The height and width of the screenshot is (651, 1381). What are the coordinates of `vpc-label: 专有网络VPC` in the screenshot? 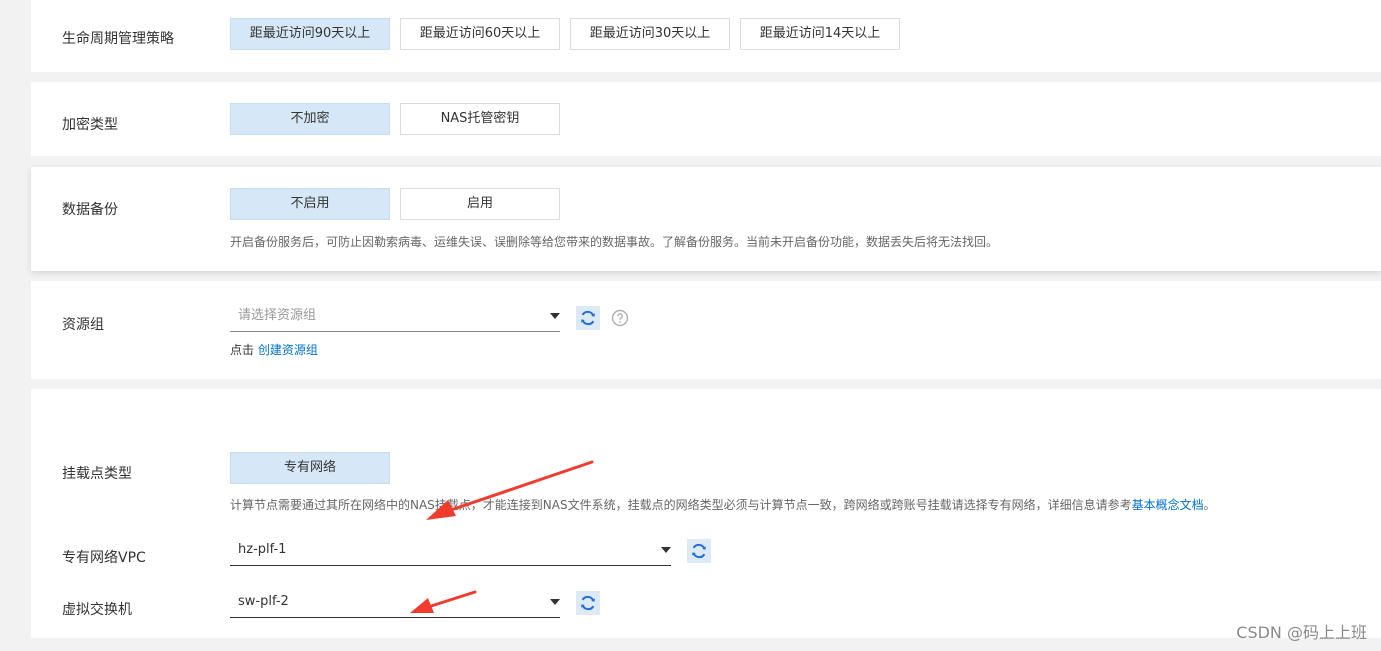 It's located at (104, 558).